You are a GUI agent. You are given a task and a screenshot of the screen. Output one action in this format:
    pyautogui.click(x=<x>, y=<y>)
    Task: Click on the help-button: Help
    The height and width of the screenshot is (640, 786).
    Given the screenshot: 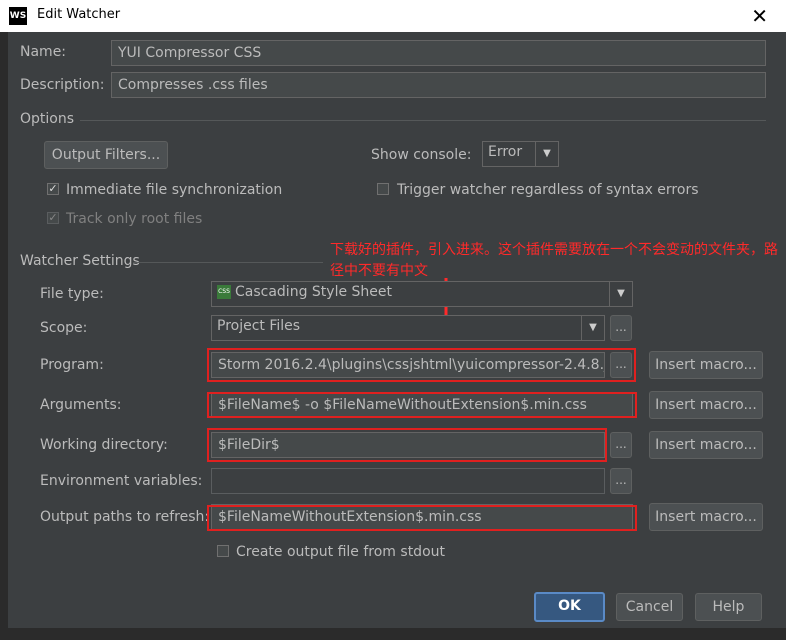 What is the action you would take?
    pyautogui.click(x=728, y=607)
    